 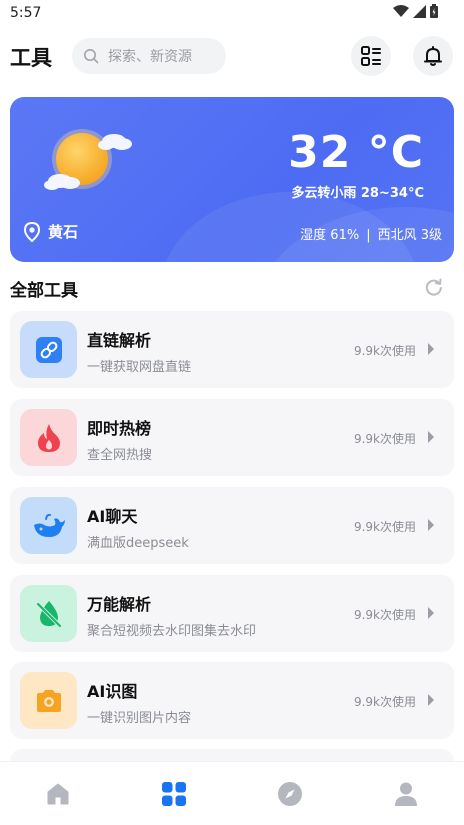 I want to click on nav-home, so click(x=58, y=793).